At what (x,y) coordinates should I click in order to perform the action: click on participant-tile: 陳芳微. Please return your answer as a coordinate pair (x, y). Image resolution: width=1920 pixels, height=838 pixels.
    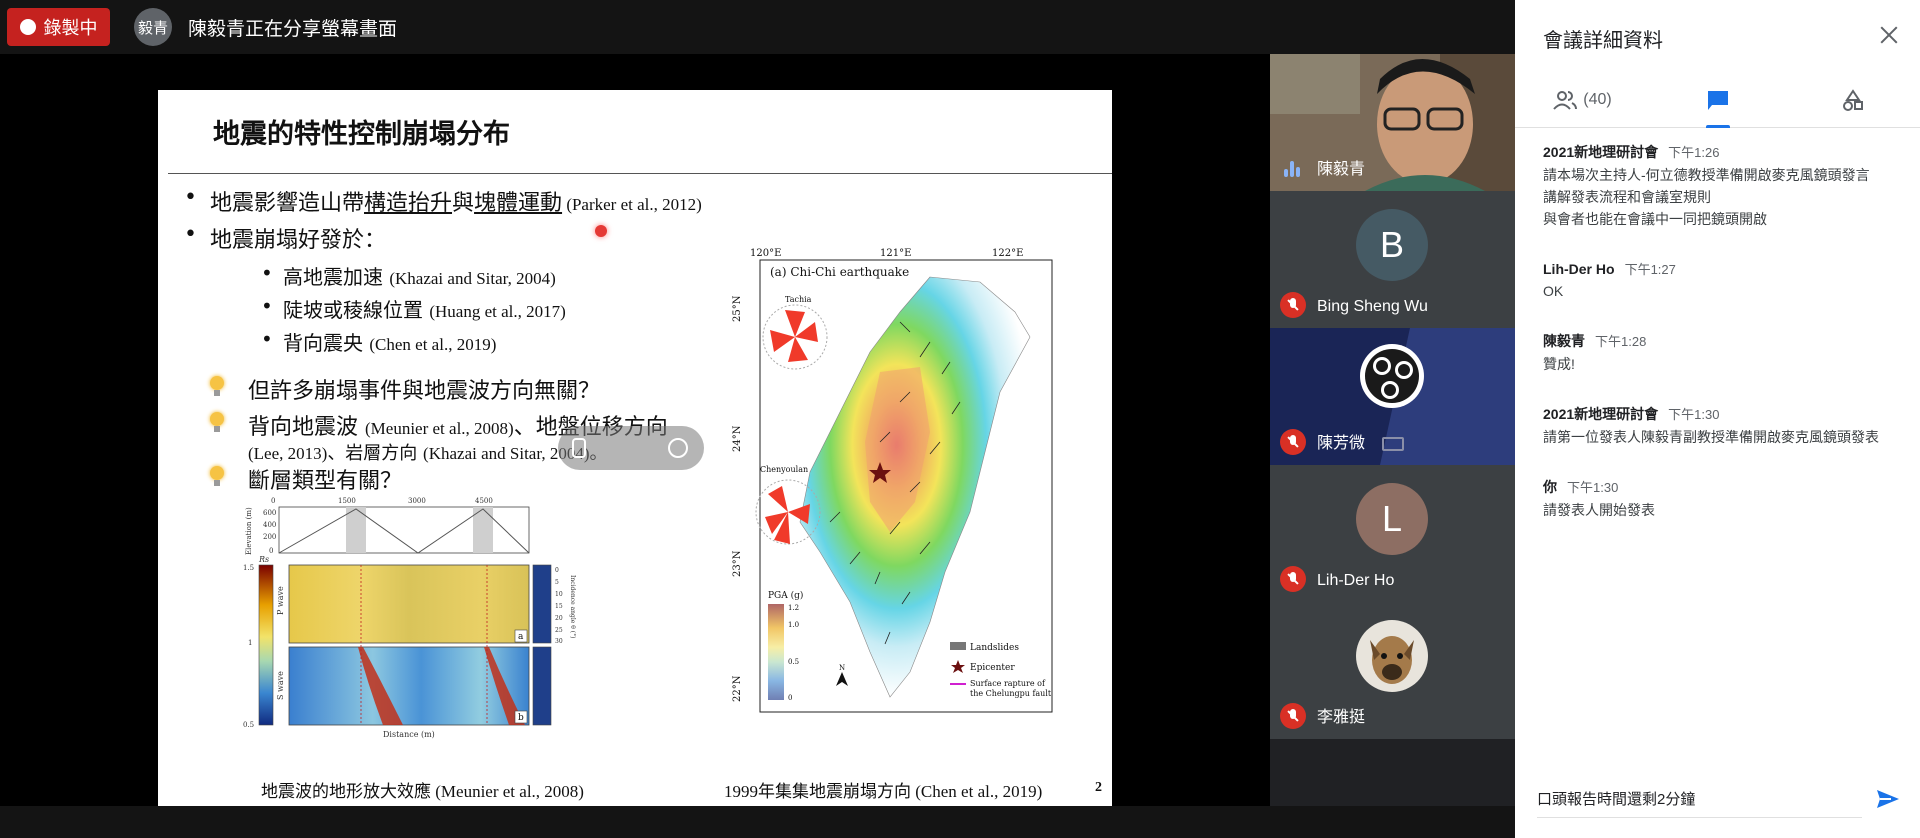
    Looking at the image, I should click on (1392, 396).